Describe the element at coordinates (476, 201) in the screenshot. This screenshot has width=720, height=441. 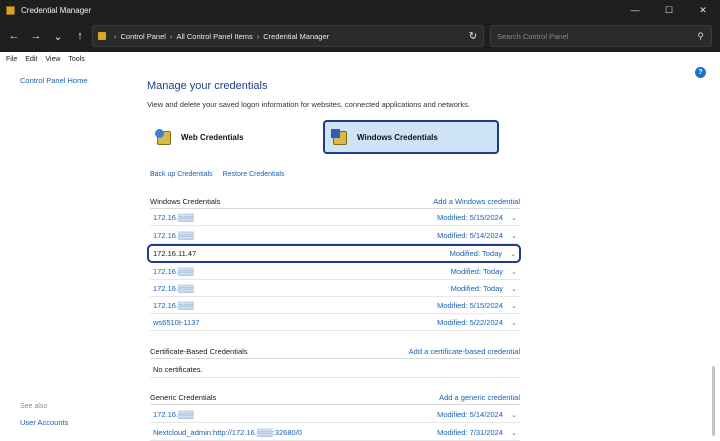
I see `add-windows-credential-link: Add a Windows credential` at that location.